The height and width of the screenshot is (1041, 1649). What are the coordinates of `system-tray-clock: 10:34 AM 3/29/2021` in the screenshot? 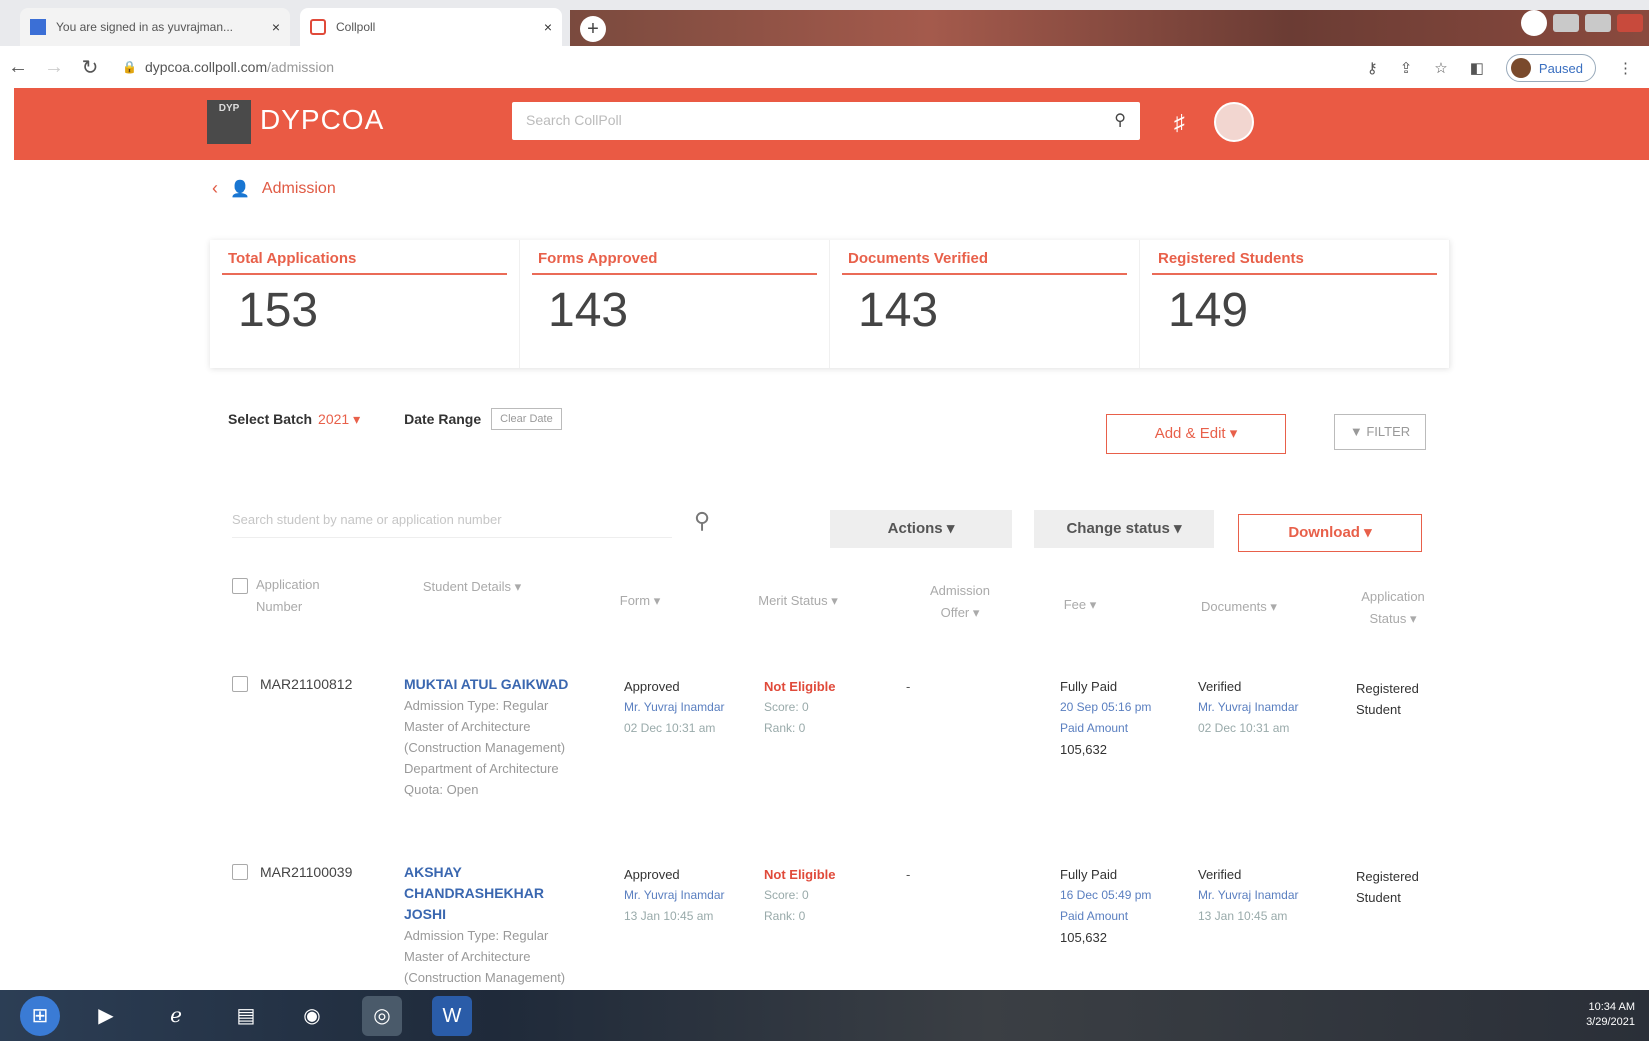 It's located at (1610, 1015).